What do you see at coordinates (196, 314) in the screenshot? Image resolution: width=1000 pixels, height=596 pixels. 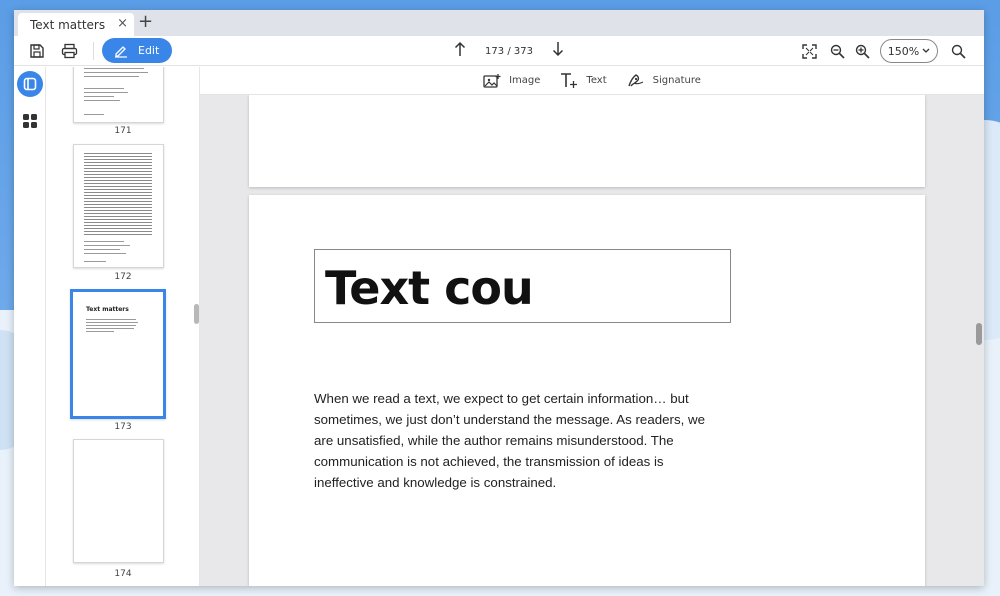 I see `thumbnail-scrollbar` at bounding box center [196, 314].